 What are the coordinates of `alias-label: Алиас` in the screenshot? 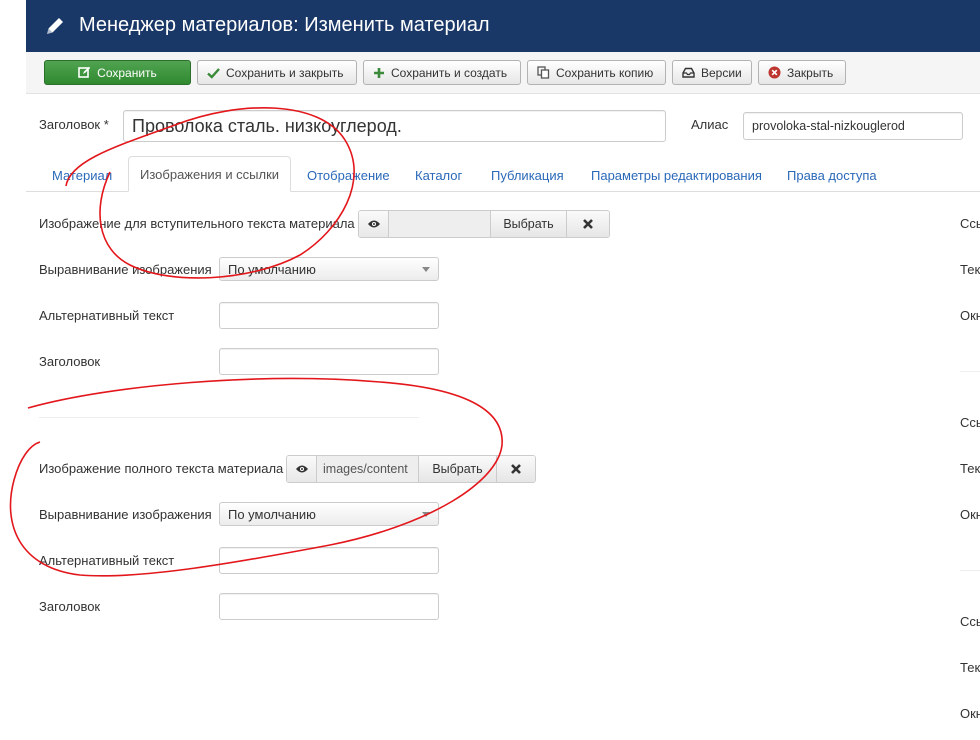 It's located at (710, 124).